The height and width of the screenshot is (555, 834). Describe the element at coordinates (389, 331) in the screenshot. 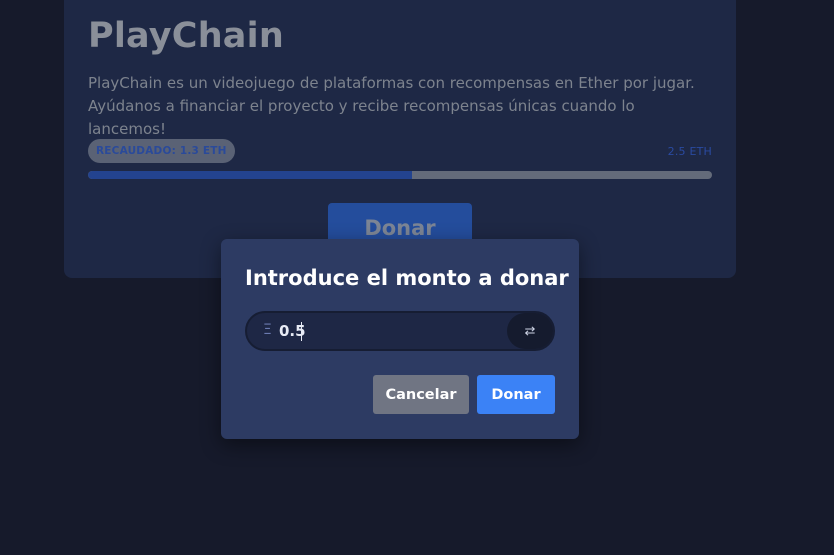

I see `amount-input` at that location.